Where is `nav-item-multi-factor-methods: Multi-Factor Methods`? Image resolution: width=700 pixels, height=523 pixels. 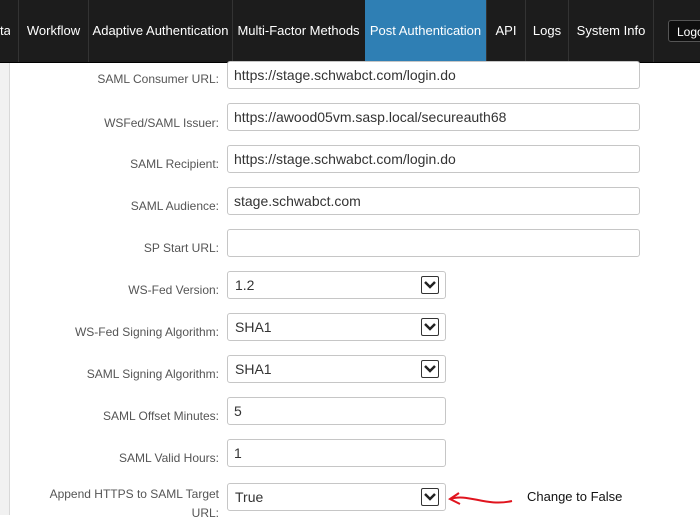 nav-item-multi-factor-methods: Multi-Factor Methods is located at coordinates (298, 31).